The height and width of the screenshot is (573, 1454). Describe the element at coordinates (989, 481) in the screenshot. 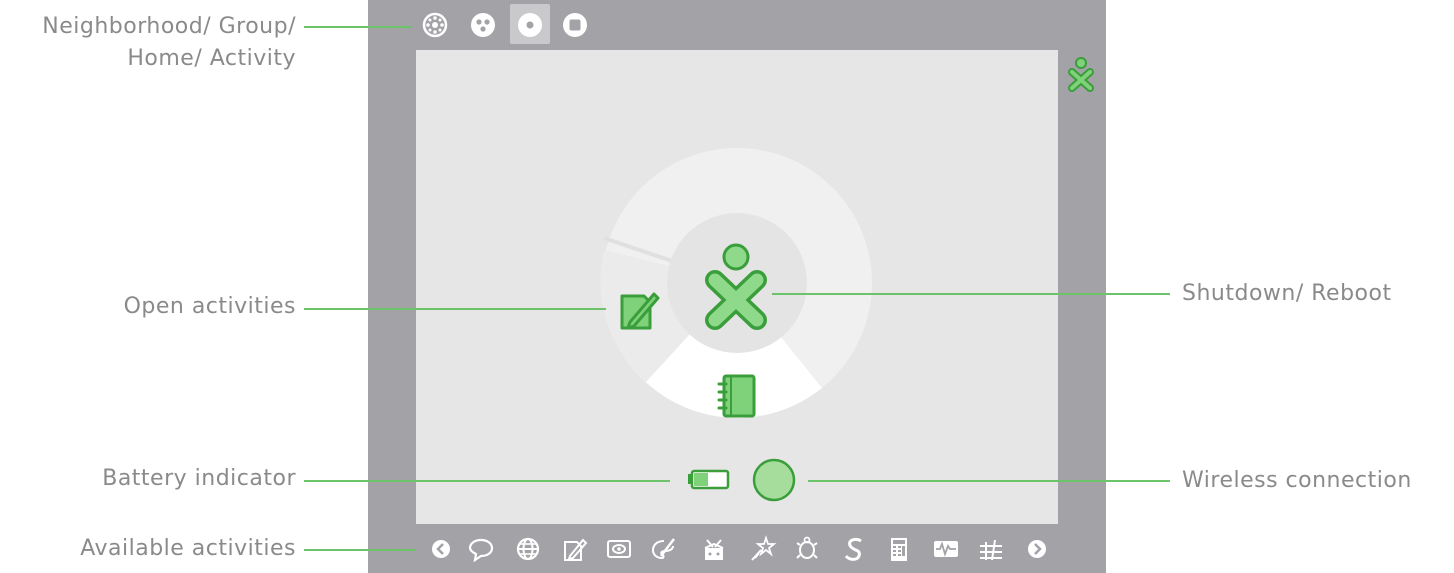

I see `callout-line-wireless` at that location.